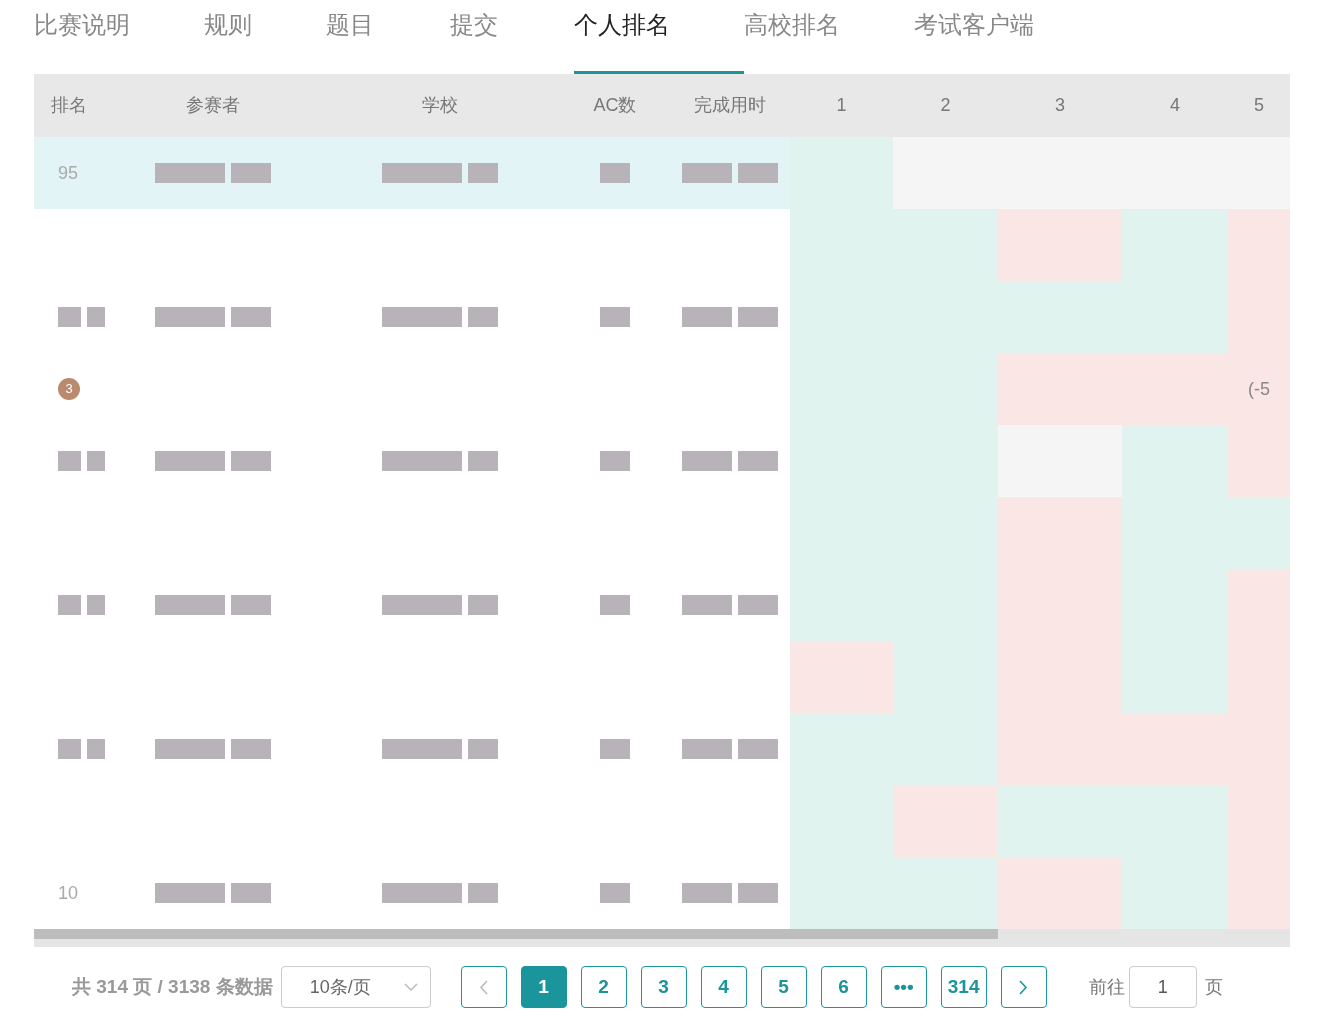  What do you see at coordinates (410, 987) in the screenshot?
I see `chevron-down-icon` at bounding box center [410, 987].